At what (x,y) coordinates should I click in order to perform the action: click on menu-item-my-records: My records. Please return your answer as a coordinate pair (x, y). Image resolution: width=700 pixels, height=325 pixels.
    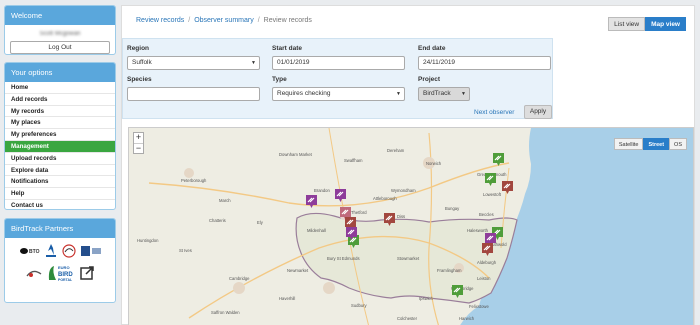
    Looking at the image, I should click on (60, 112).